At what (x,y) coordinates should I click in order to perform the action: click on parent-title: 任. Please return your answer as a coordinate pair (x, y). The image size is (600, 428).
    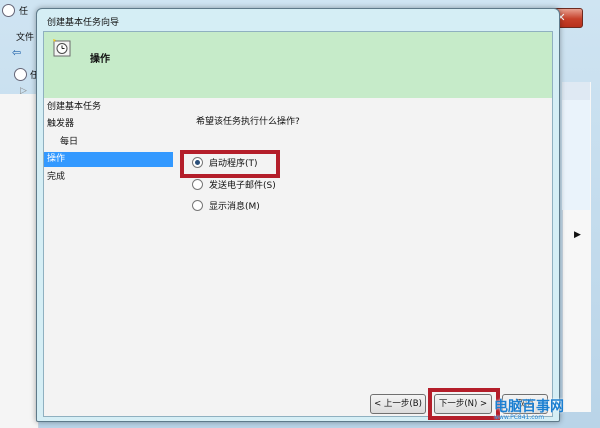
    Looking at the image, I should click on (15, 10).